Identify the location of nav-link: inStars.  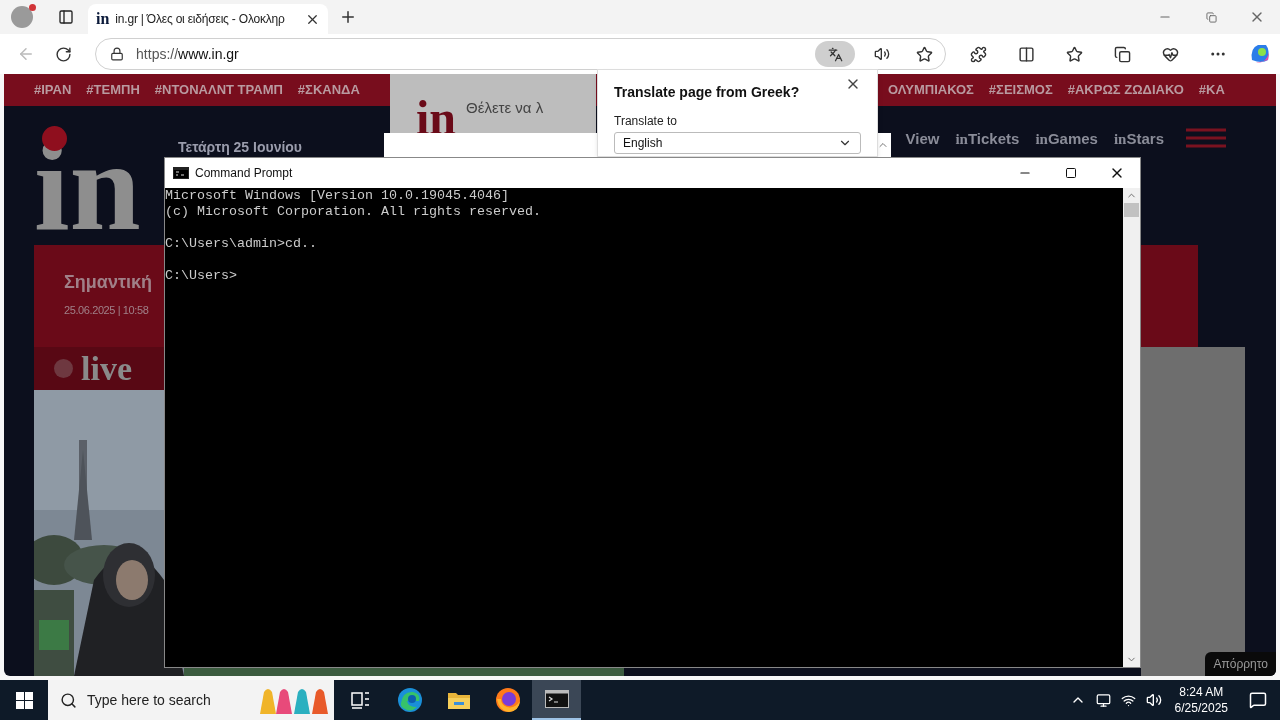
(1138, 139).